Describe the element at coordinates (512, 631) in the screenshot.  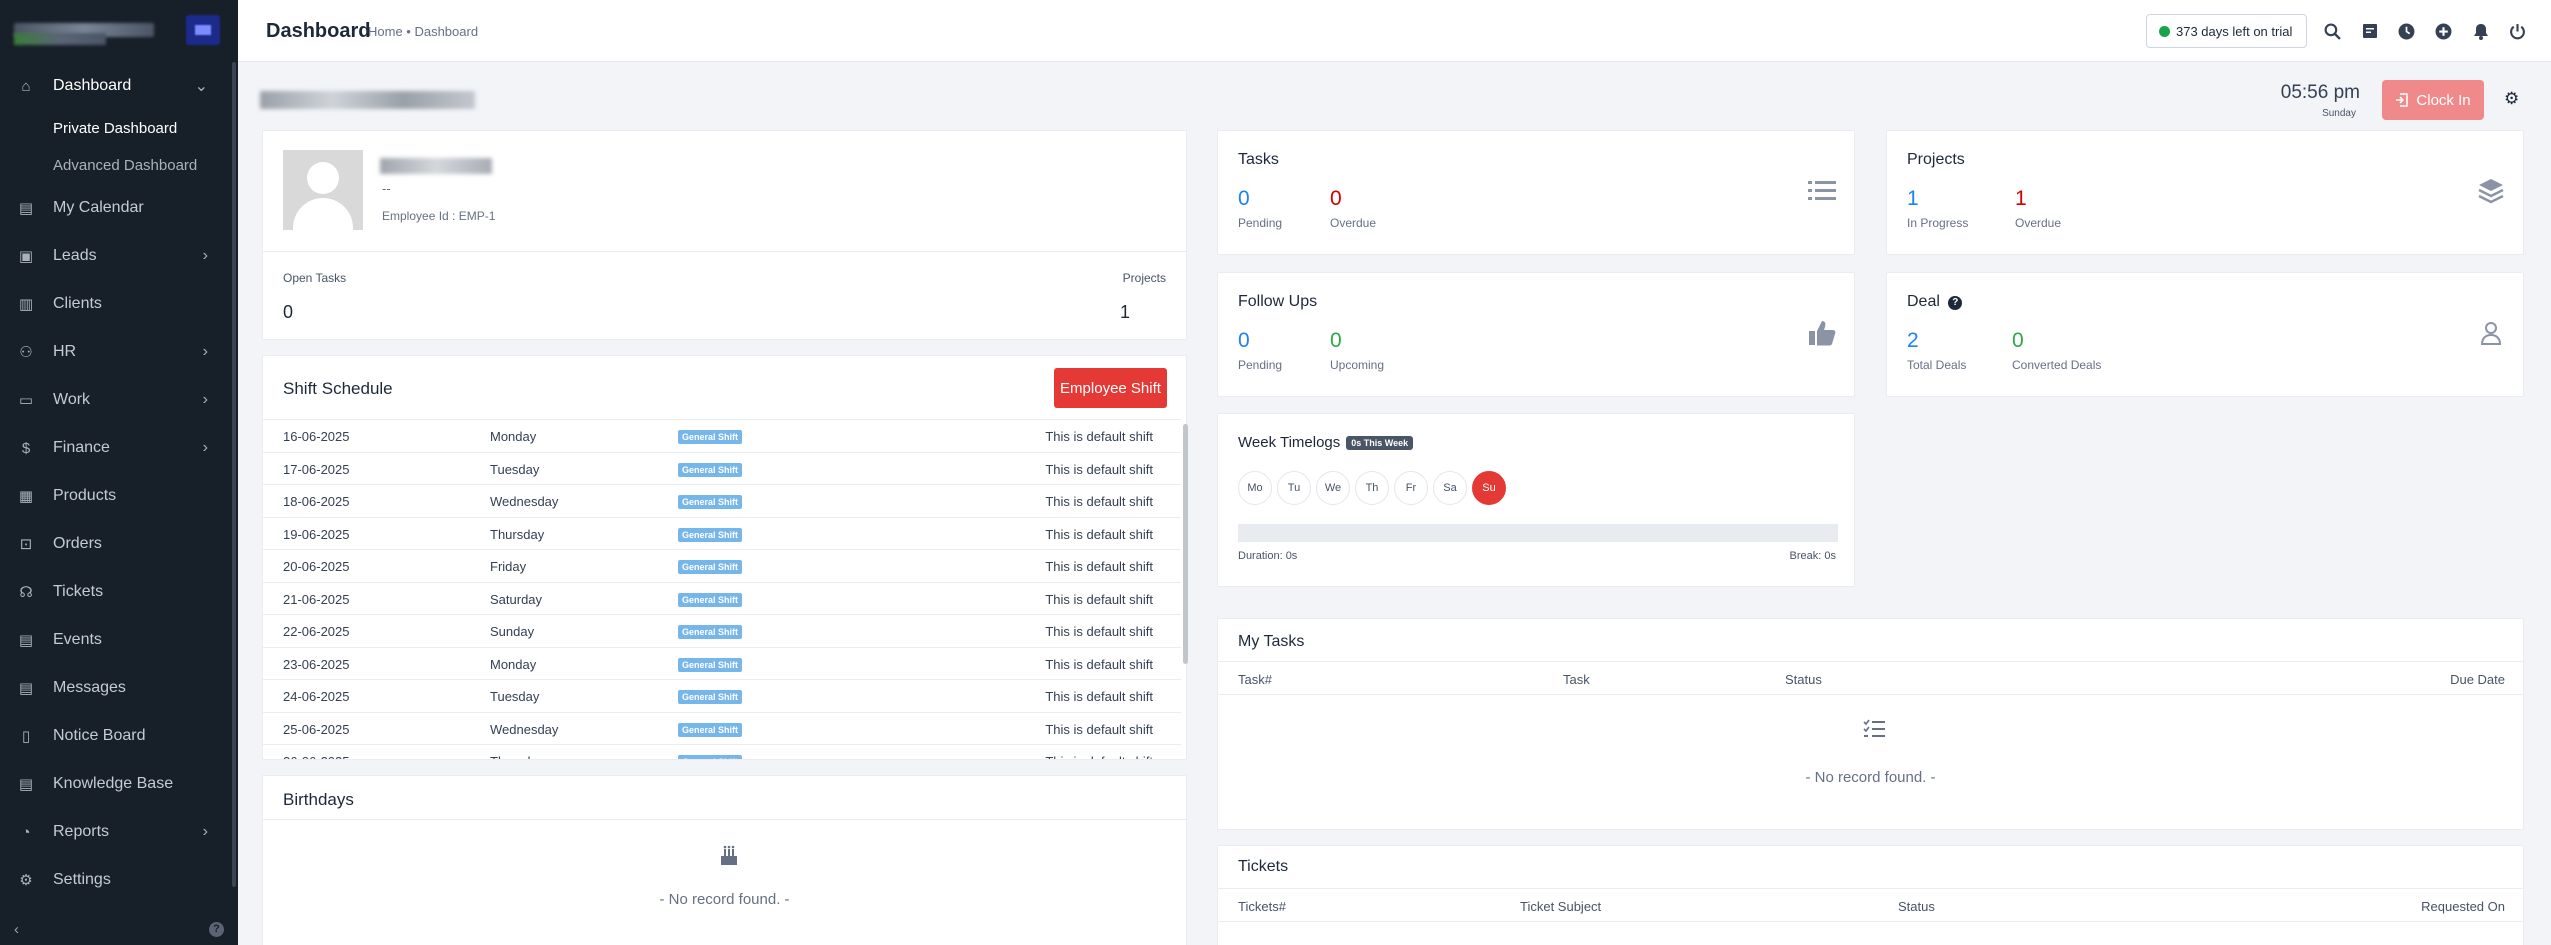
I see `shift-day: Sunday` at that location.